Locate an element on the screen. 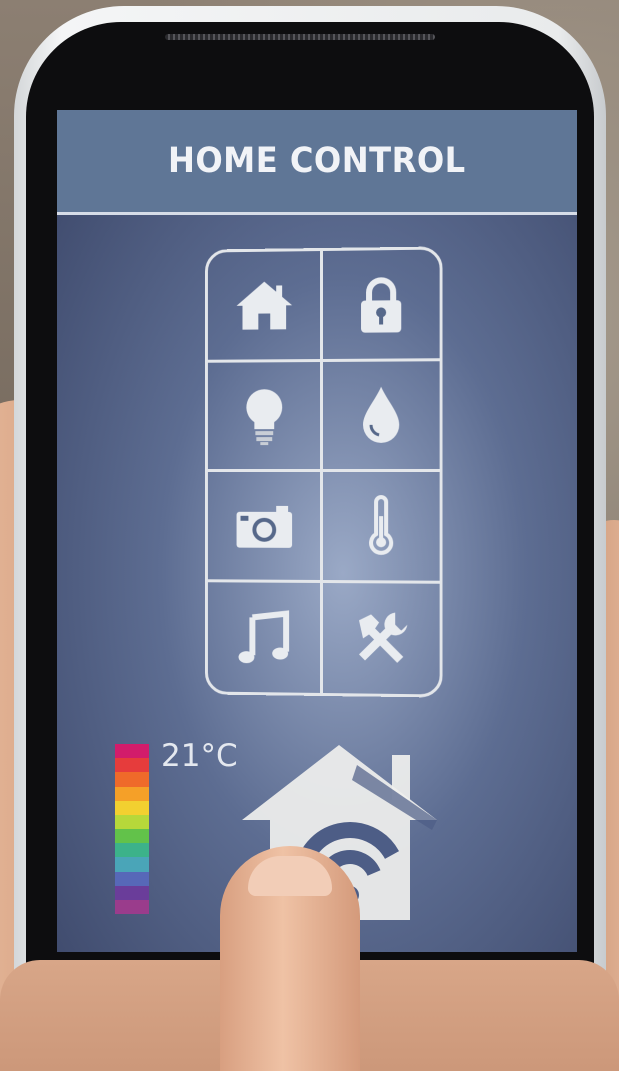  thermometer-icon is located at coordinates (381, 526).